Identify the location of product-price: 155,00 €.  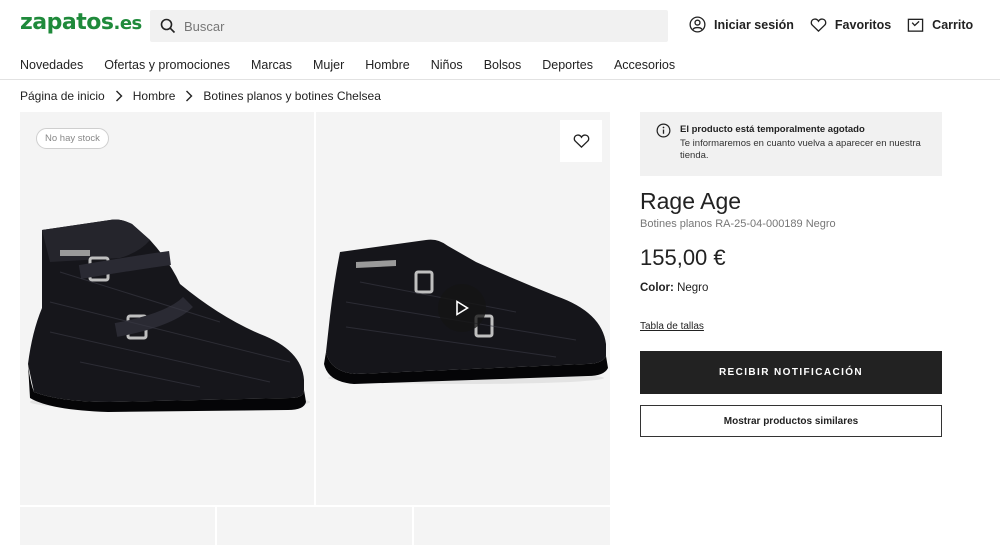
(683, 257).